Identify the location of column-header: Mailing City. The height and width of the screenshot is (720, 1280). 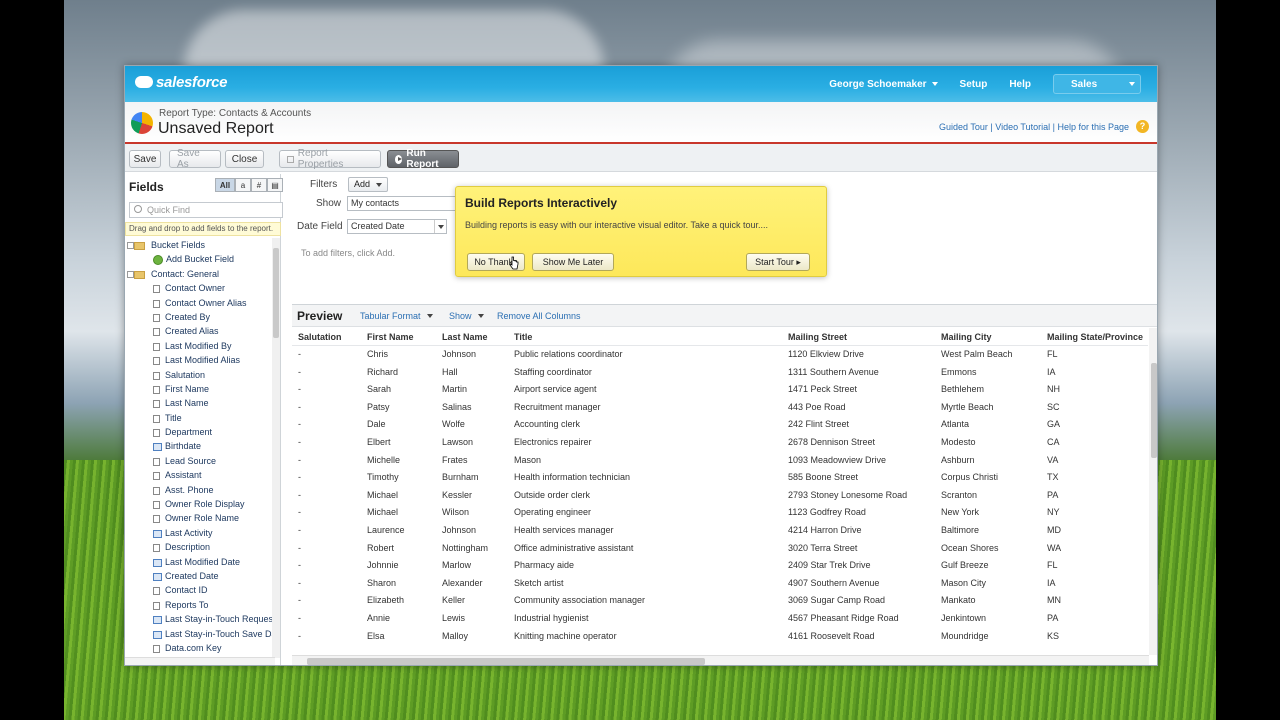
(966, 337).